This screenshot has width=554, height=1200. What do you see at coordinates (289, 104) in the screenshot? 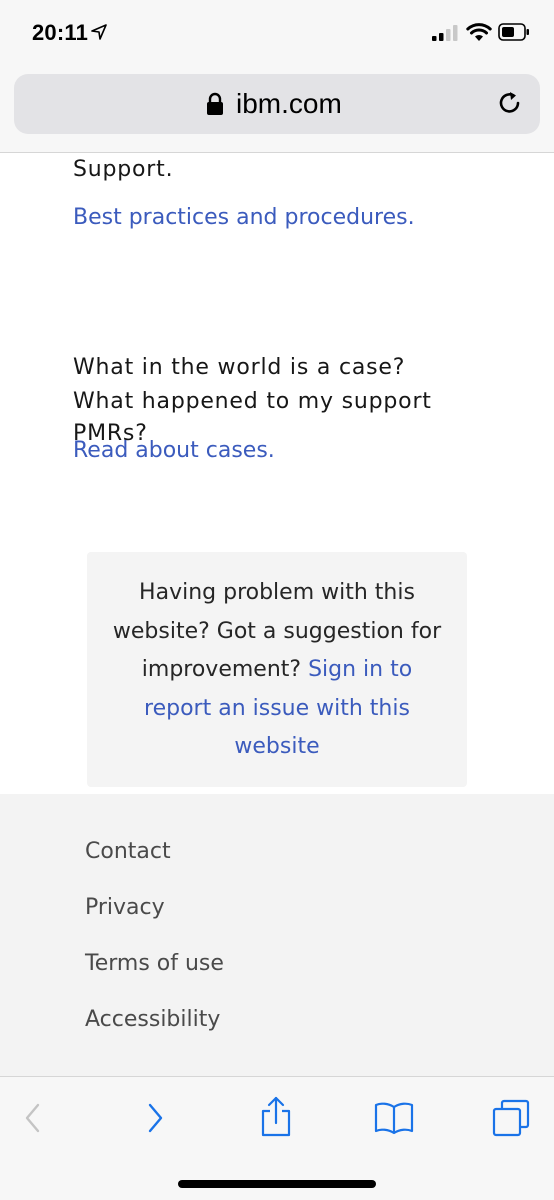
I see `url-text: ibm.com` at bounding box center [289, 104].